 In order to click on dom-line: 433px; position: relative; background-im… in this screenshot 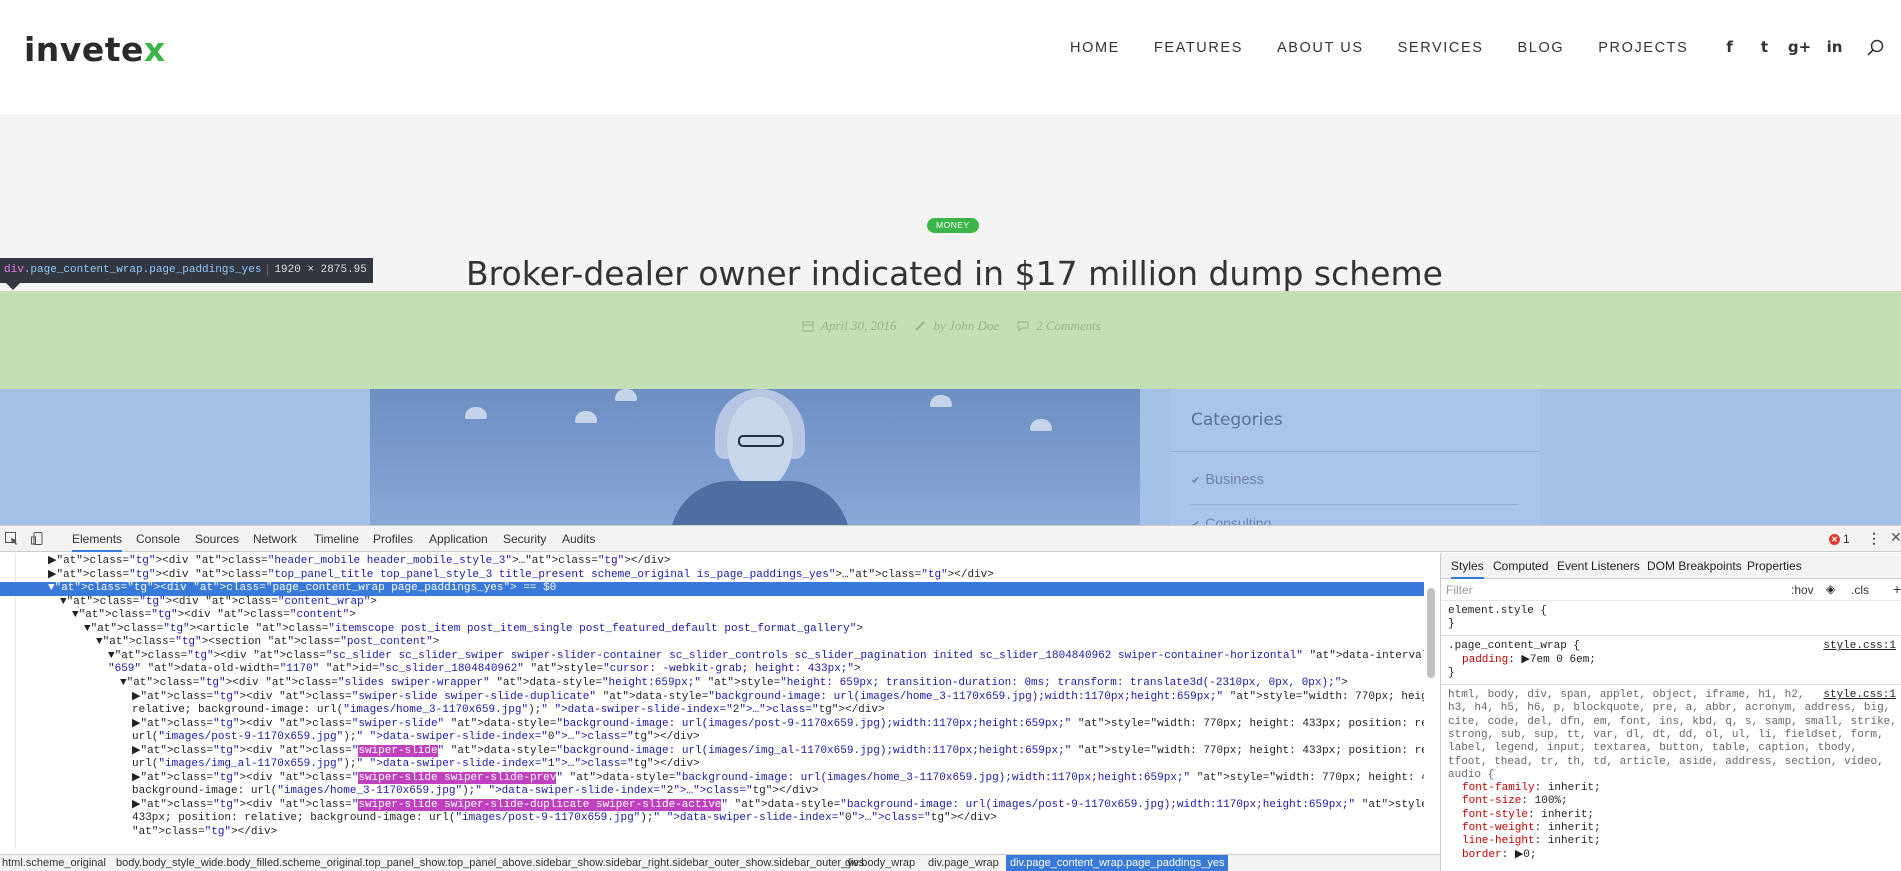, I will do `click(712, 819)`.